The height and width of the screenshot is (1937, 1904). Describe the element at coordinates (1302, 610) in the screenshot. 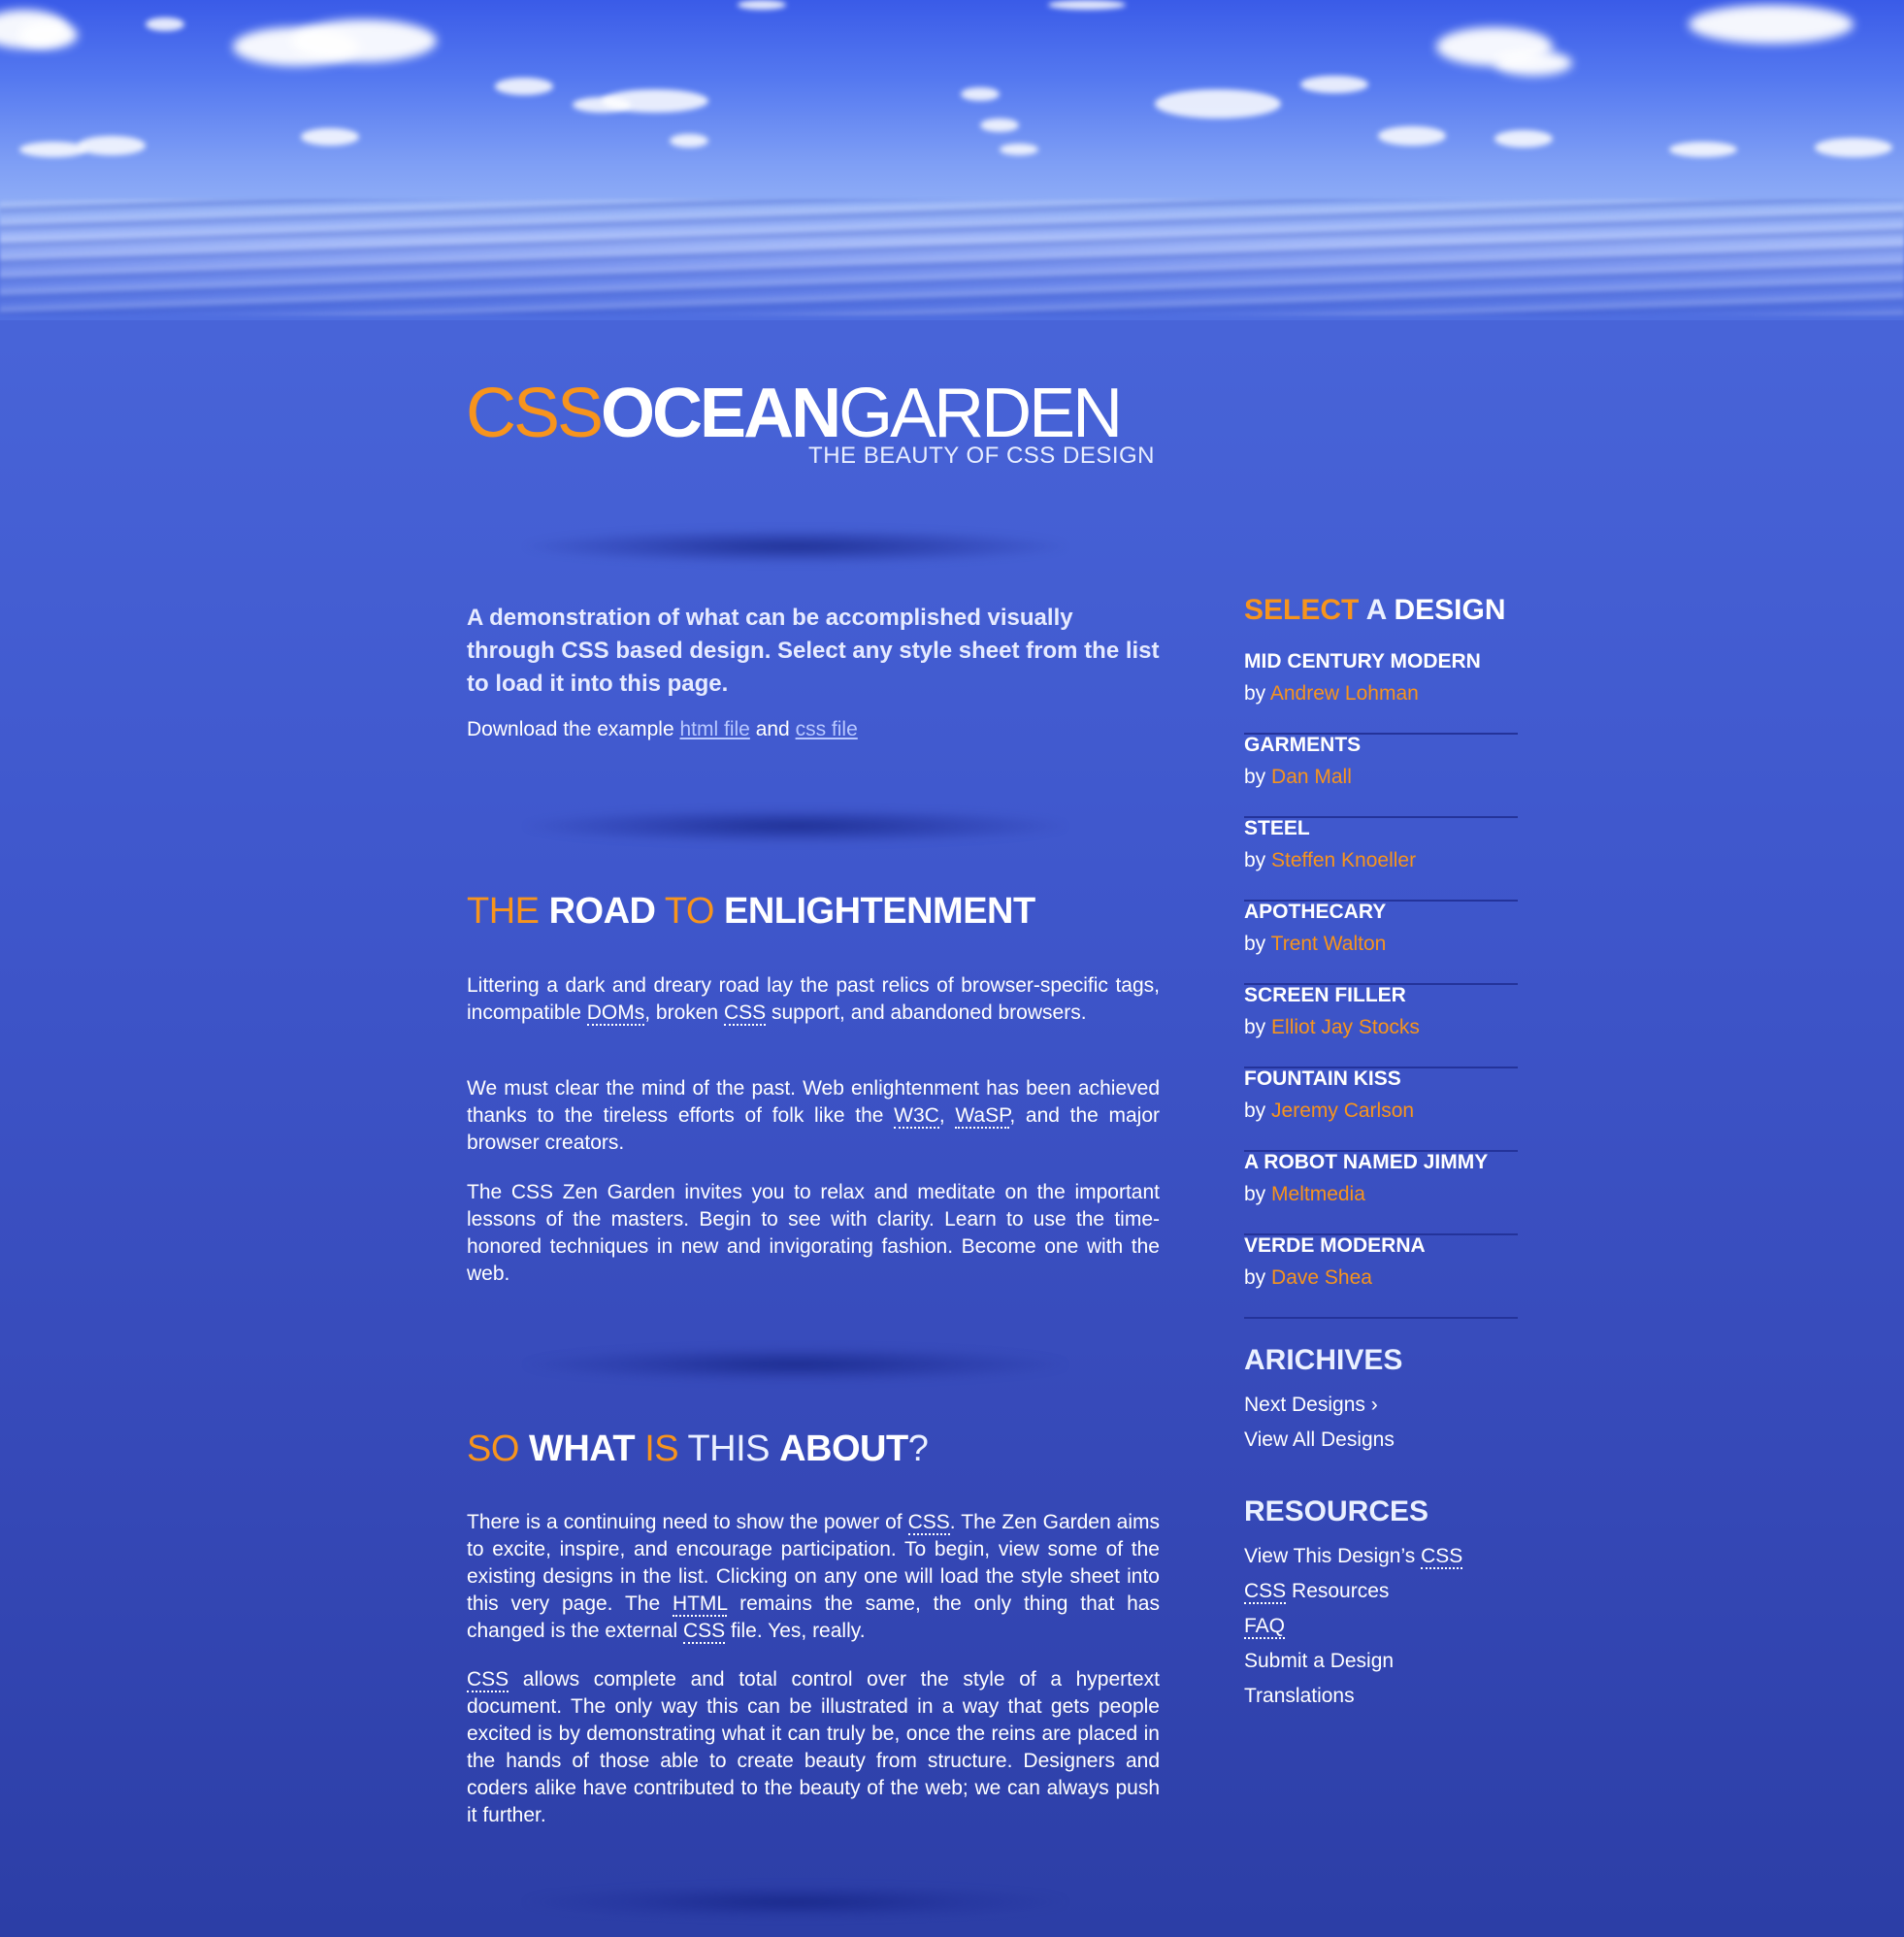

I see `heading-word: SELECT` at that location.